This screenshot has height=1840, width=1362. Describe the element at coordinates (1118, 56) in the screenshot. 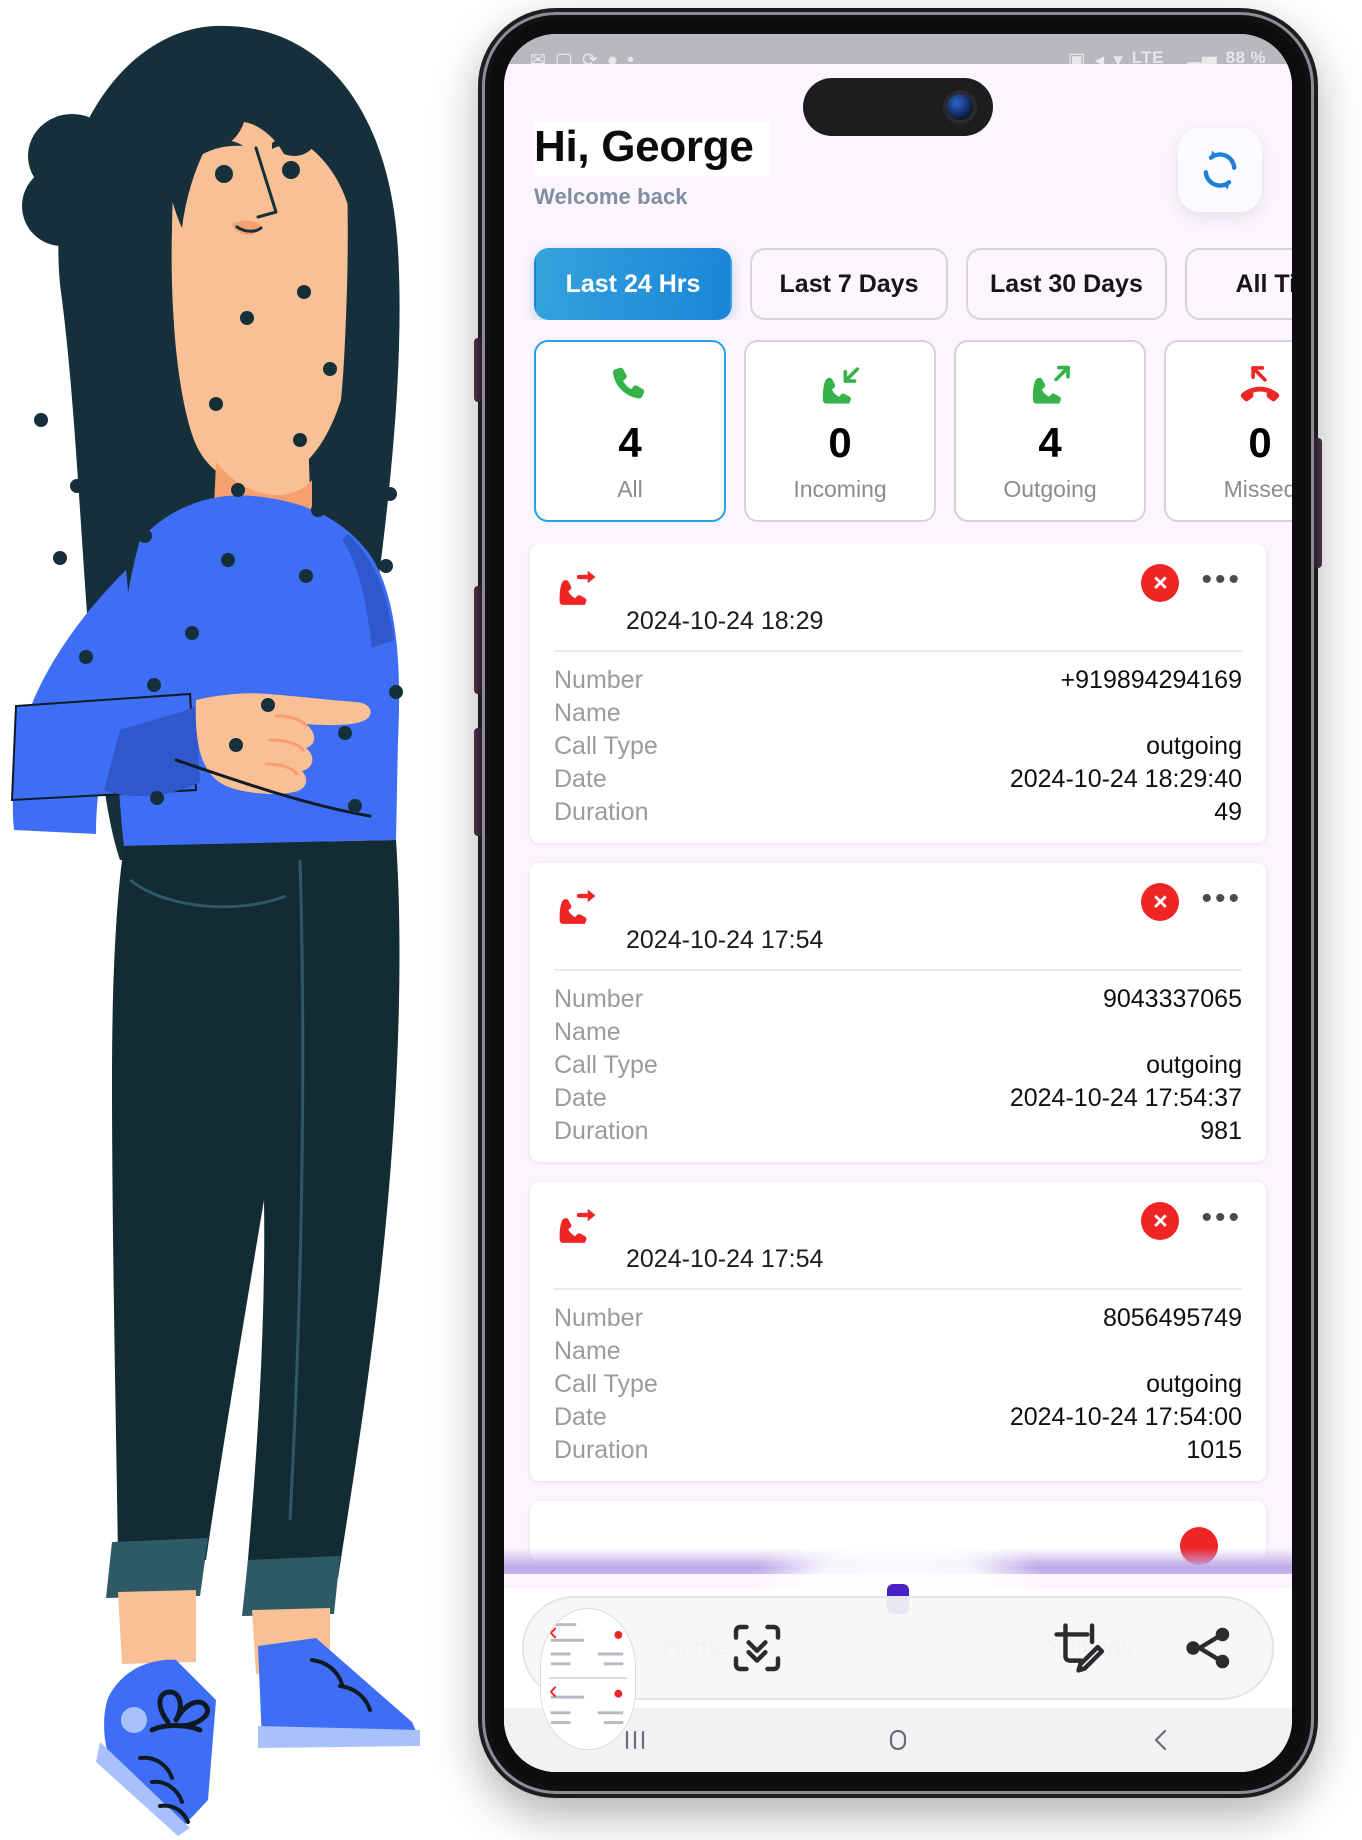

I see `wifi-off-icon: ▾` at that location.